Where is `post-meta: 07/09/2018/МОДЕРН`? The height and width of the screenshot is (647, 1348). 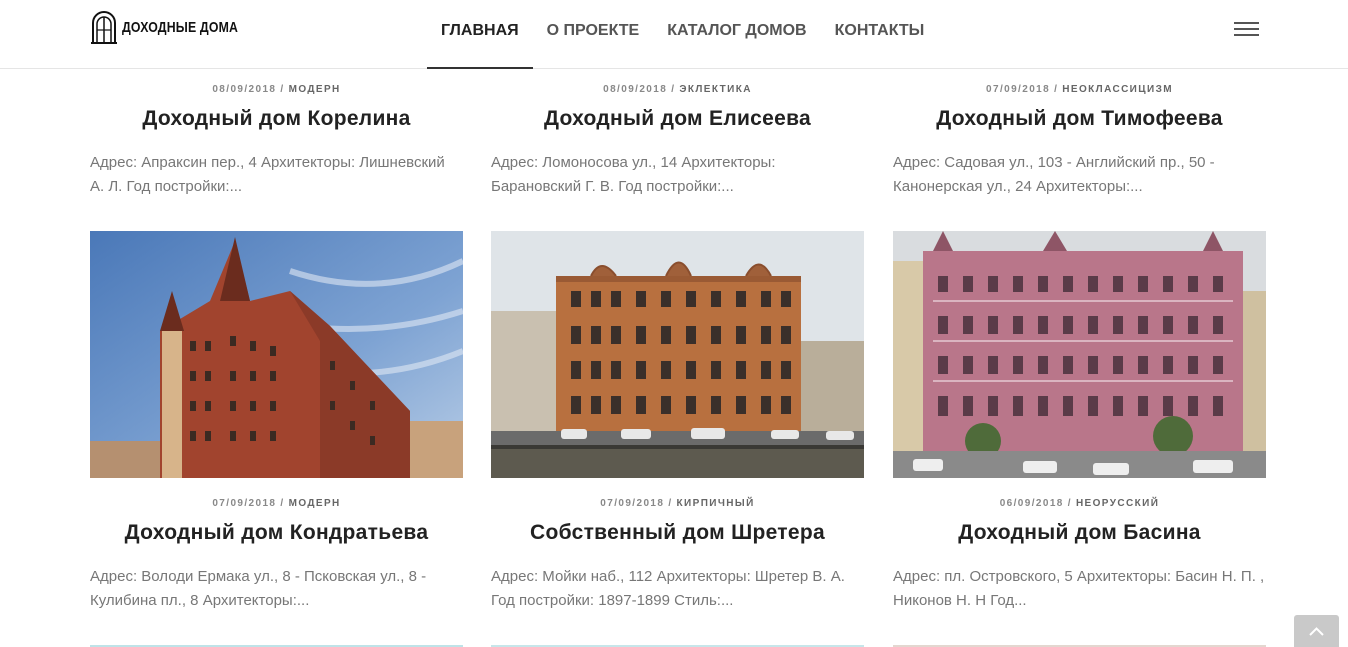
post-meta: 07/09/2018/МОДЕРН is located at coordinates (276, 503).